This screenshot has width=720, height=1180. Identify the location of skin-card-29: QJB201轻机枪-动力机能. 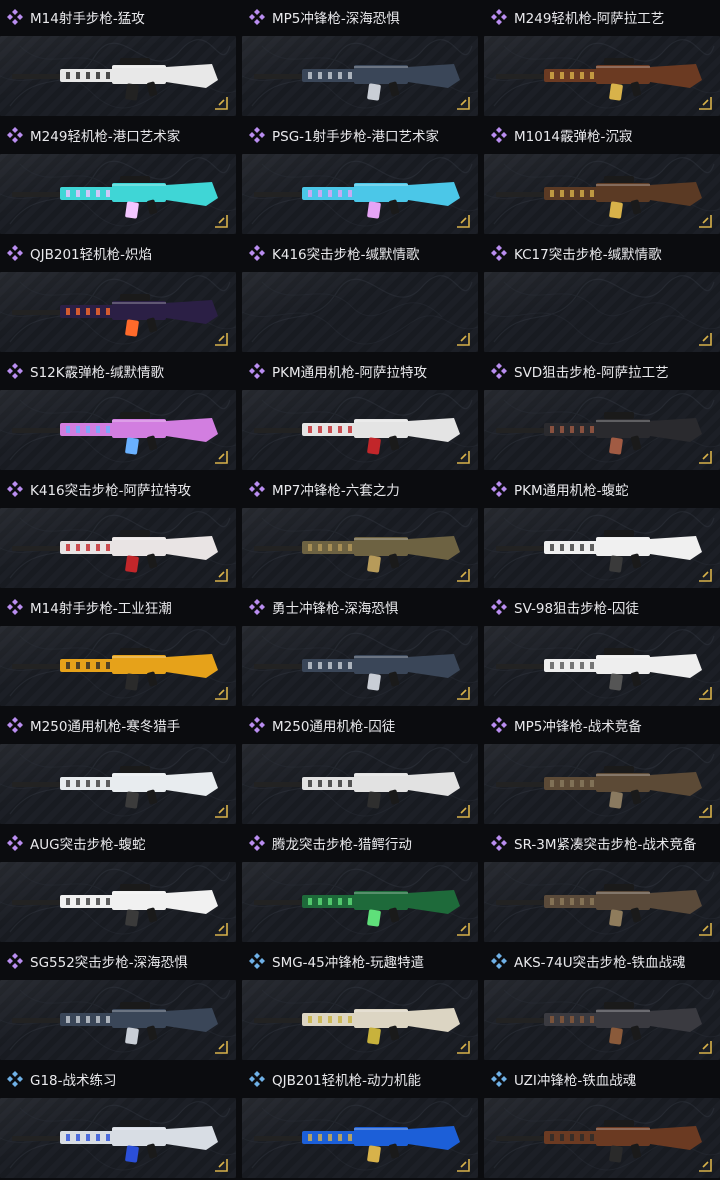
(360, 1121).